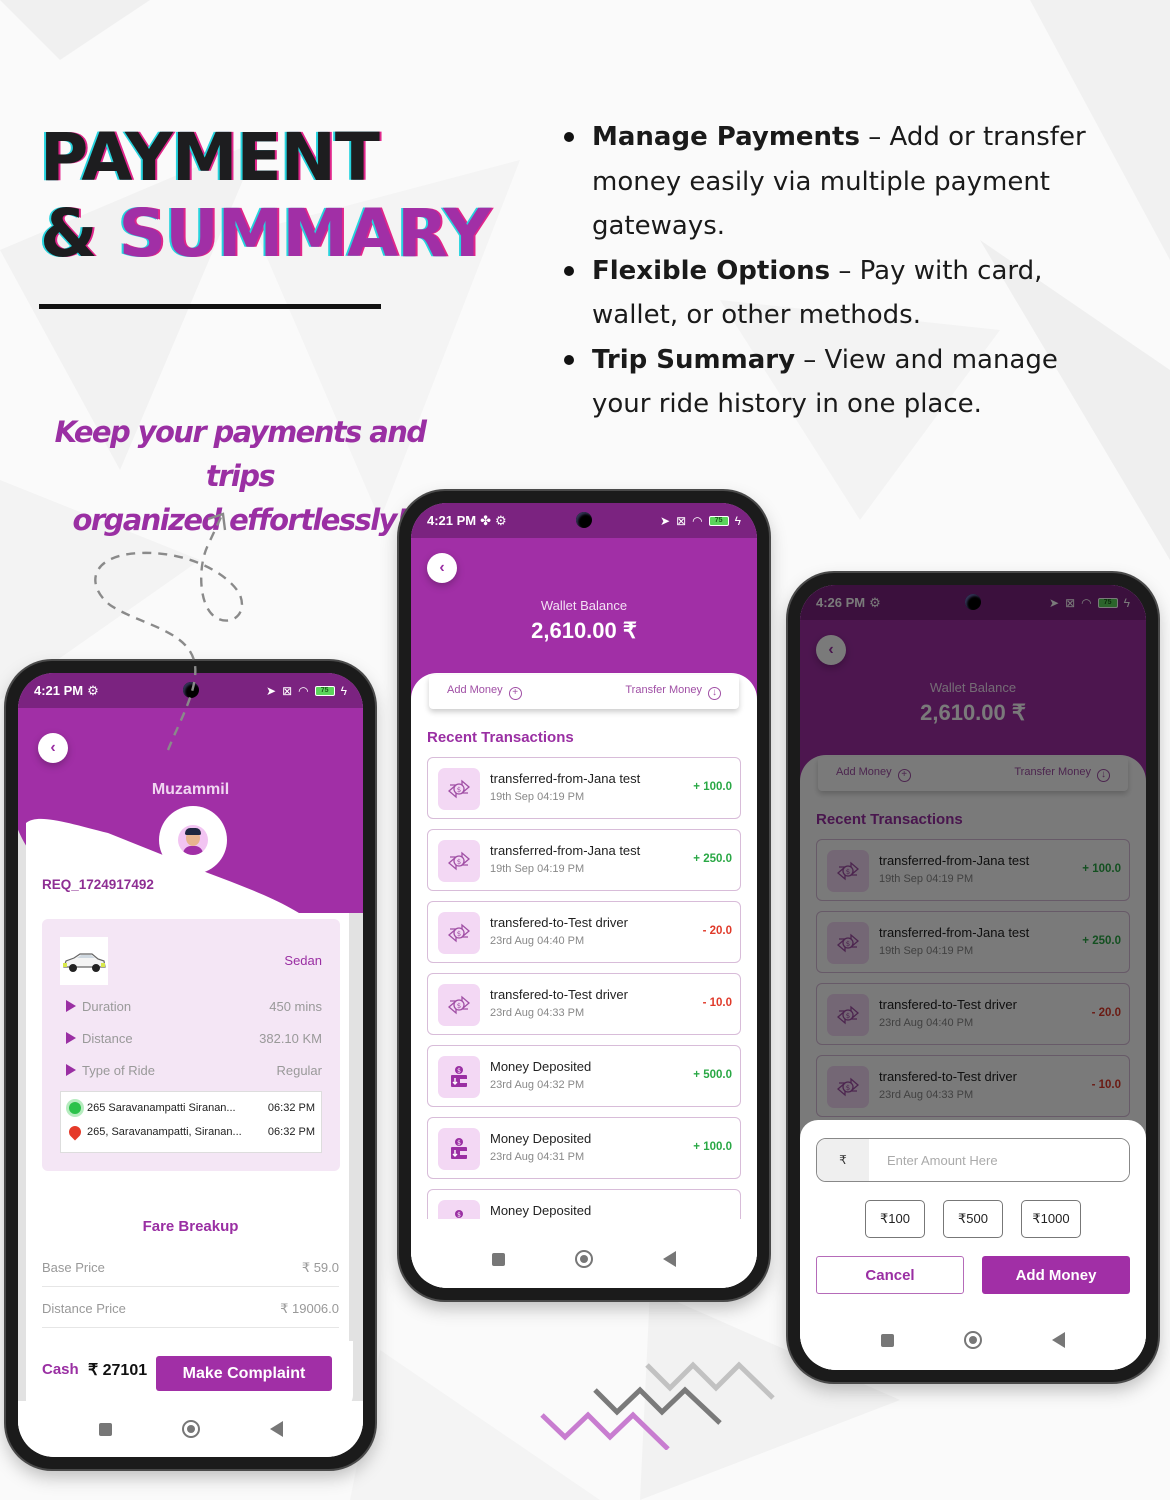 The height and width of the screenshot is (1500, 1170). I want to click on status-time: 4:21 PM, so click(59, 690).